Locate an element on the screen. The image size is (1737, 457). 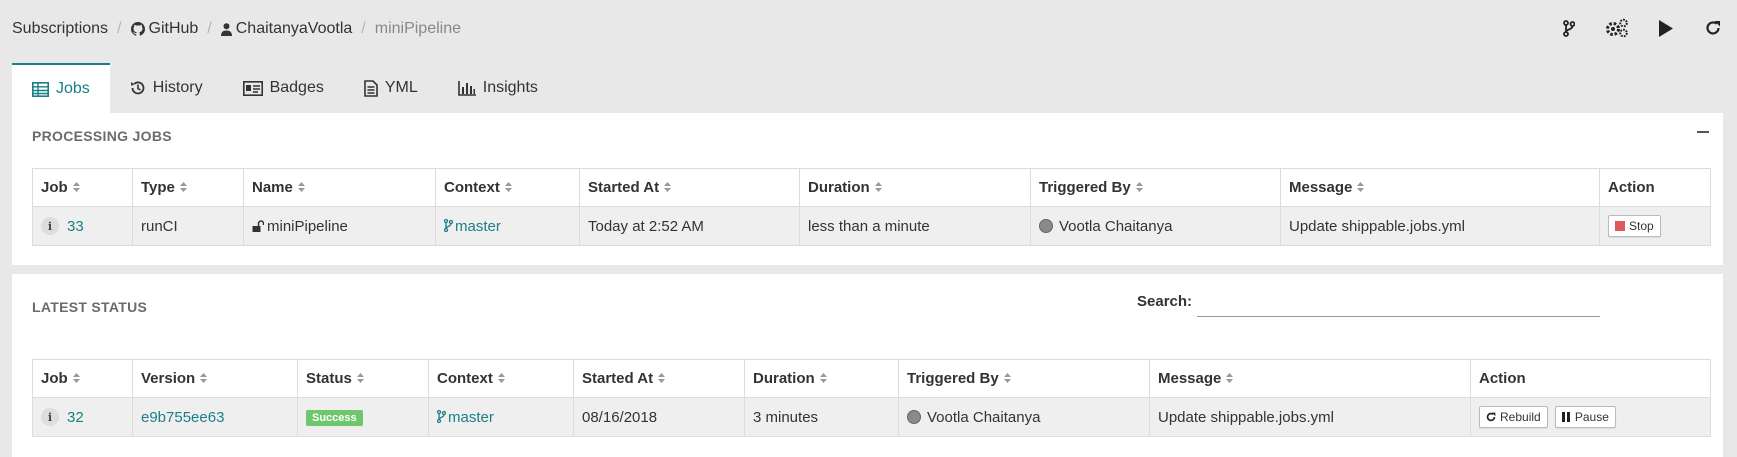
column-header: Version is located at coordinates (215, 378).